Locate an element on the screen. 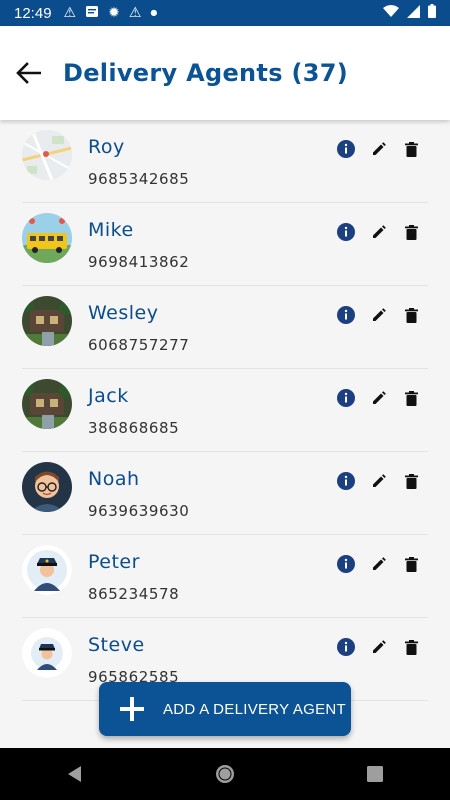 The image size is (450, 800). agent-name: Mike is located at coordinates (111, 230).